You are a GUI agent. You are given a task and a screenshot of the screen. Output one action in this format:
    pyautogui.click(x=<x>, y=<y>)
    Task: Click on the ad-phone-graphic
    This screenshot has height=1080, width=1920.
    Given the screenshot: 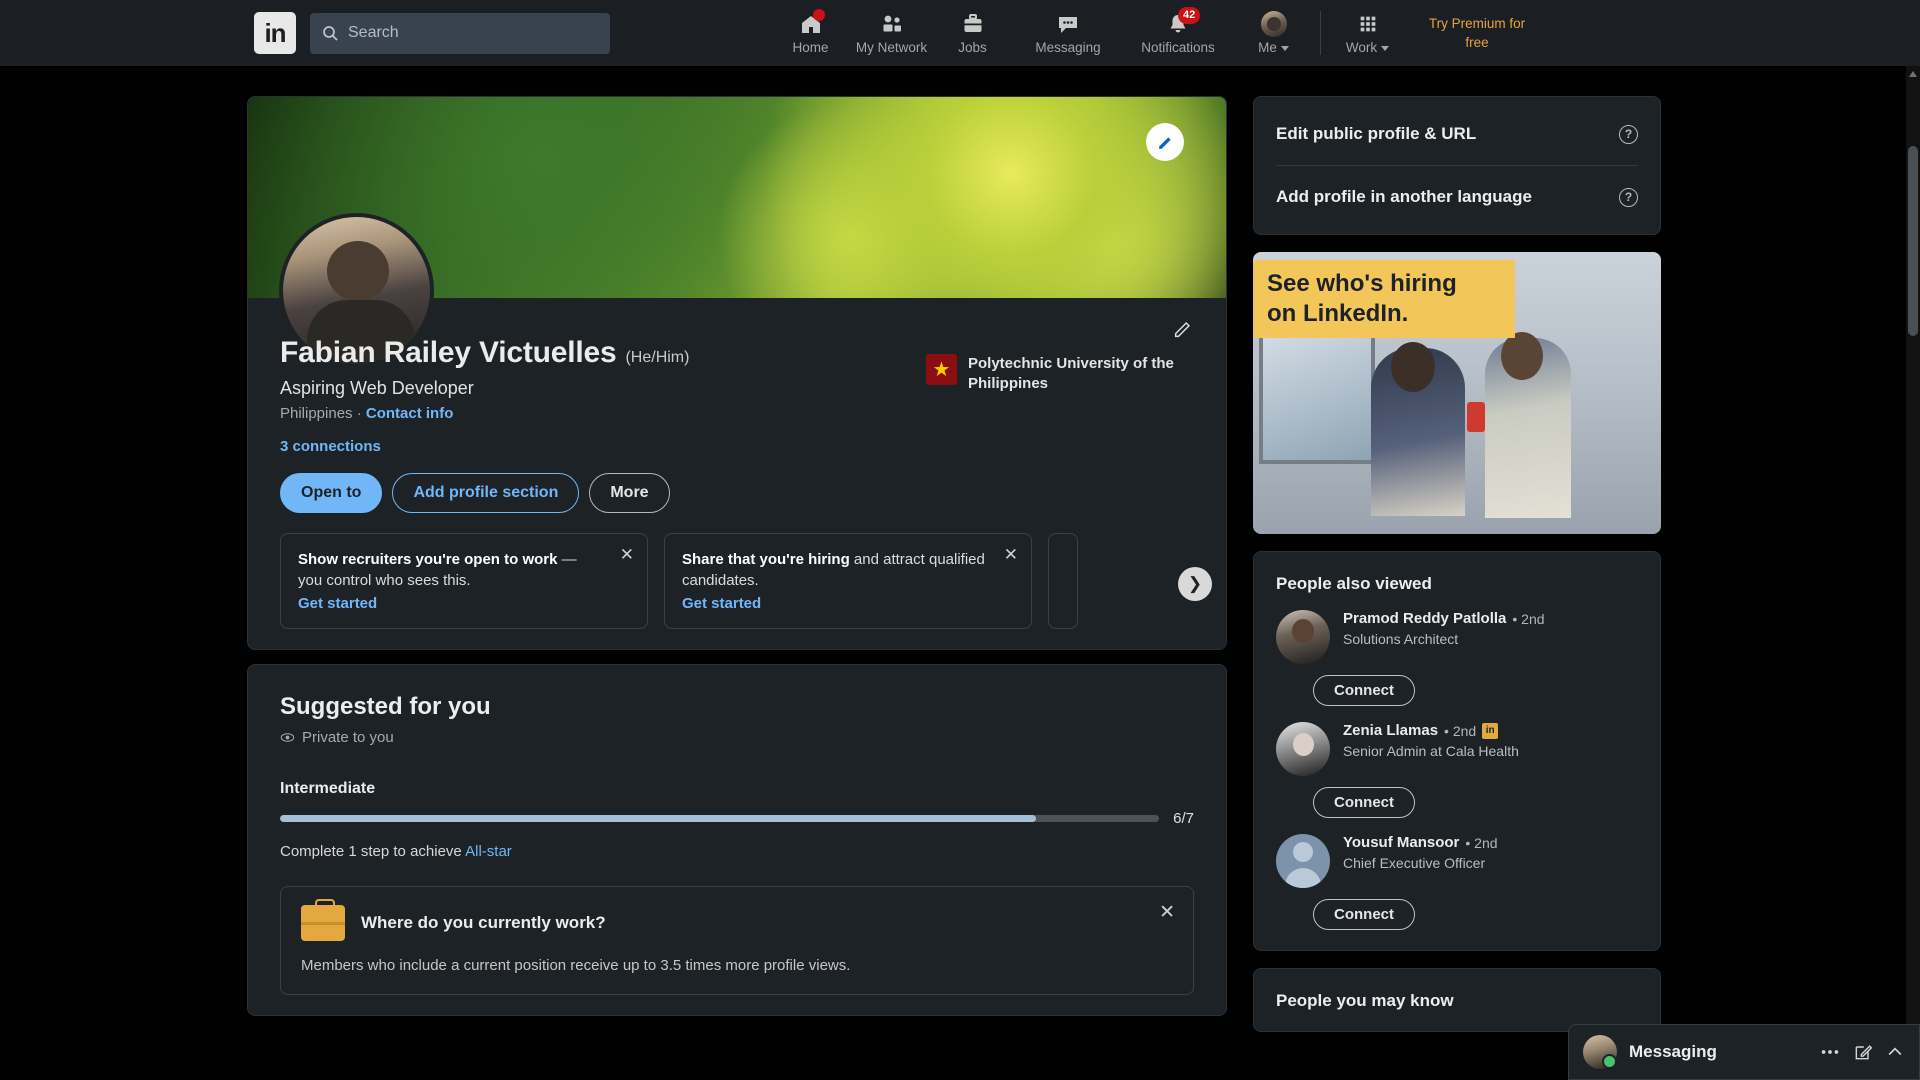 What is the action you would take?
    pyautogui.click(x=1476, y=417)
    